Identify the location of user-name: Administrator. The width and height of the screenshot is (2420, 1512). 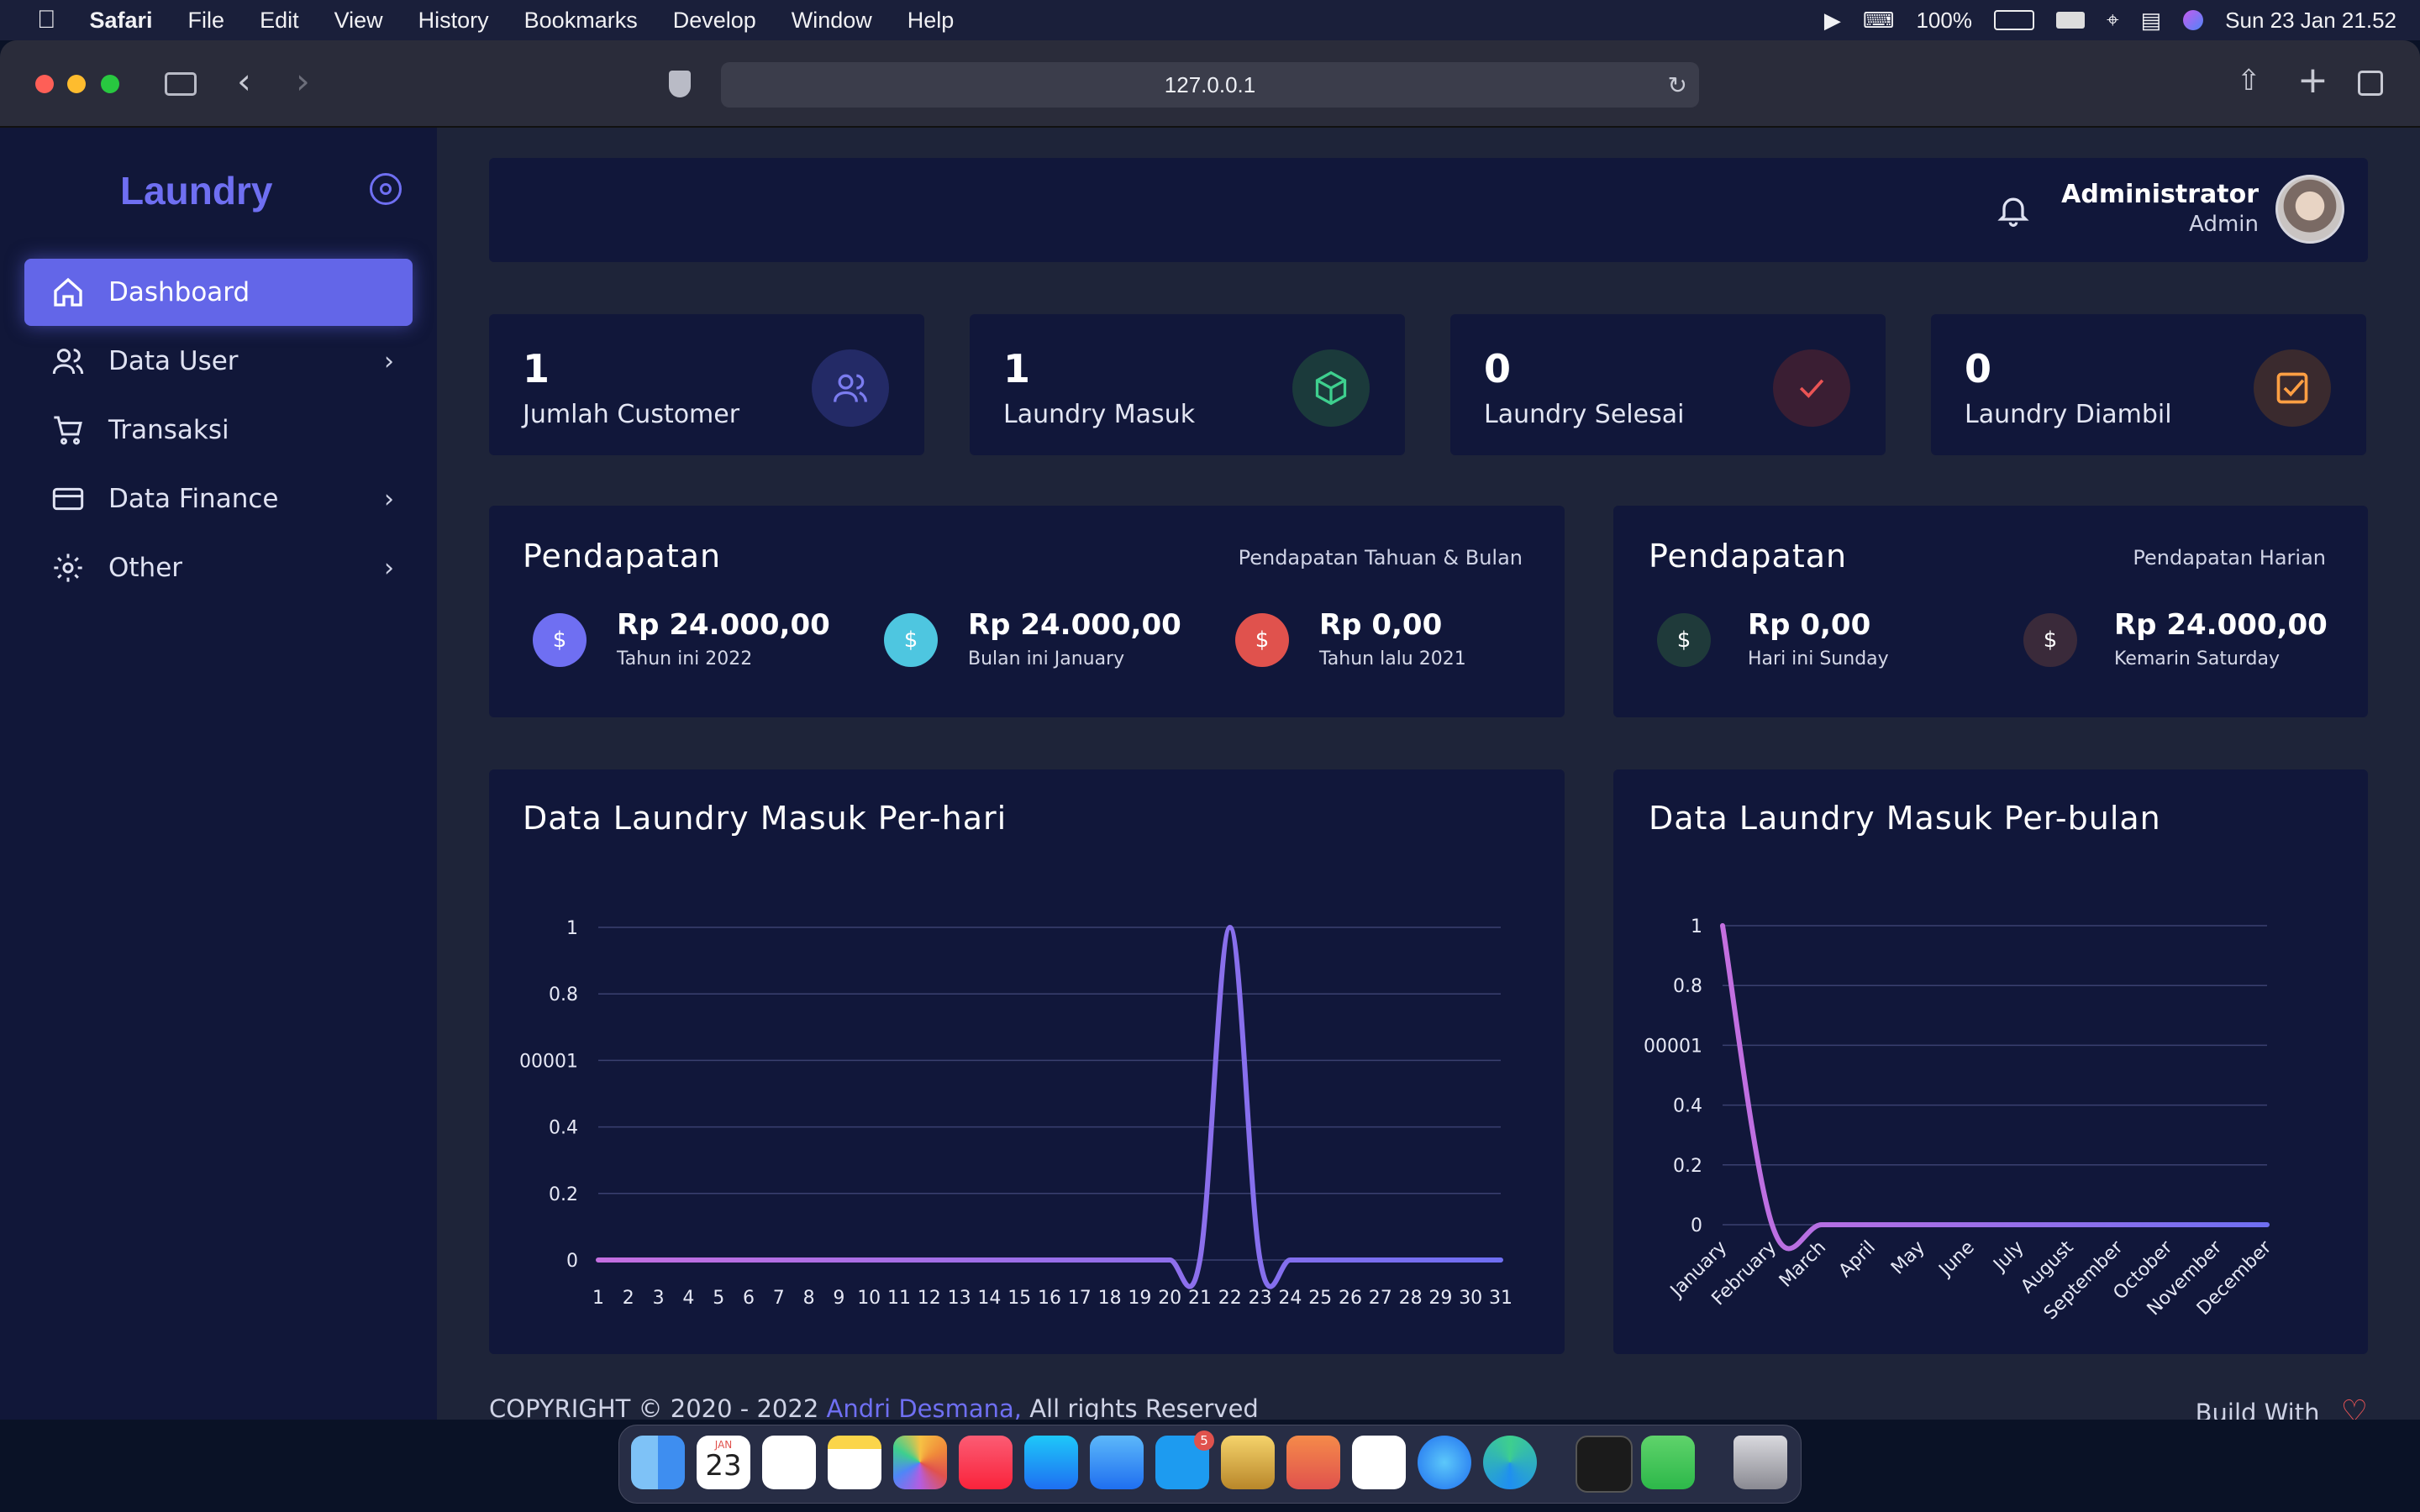
(2160, 194).